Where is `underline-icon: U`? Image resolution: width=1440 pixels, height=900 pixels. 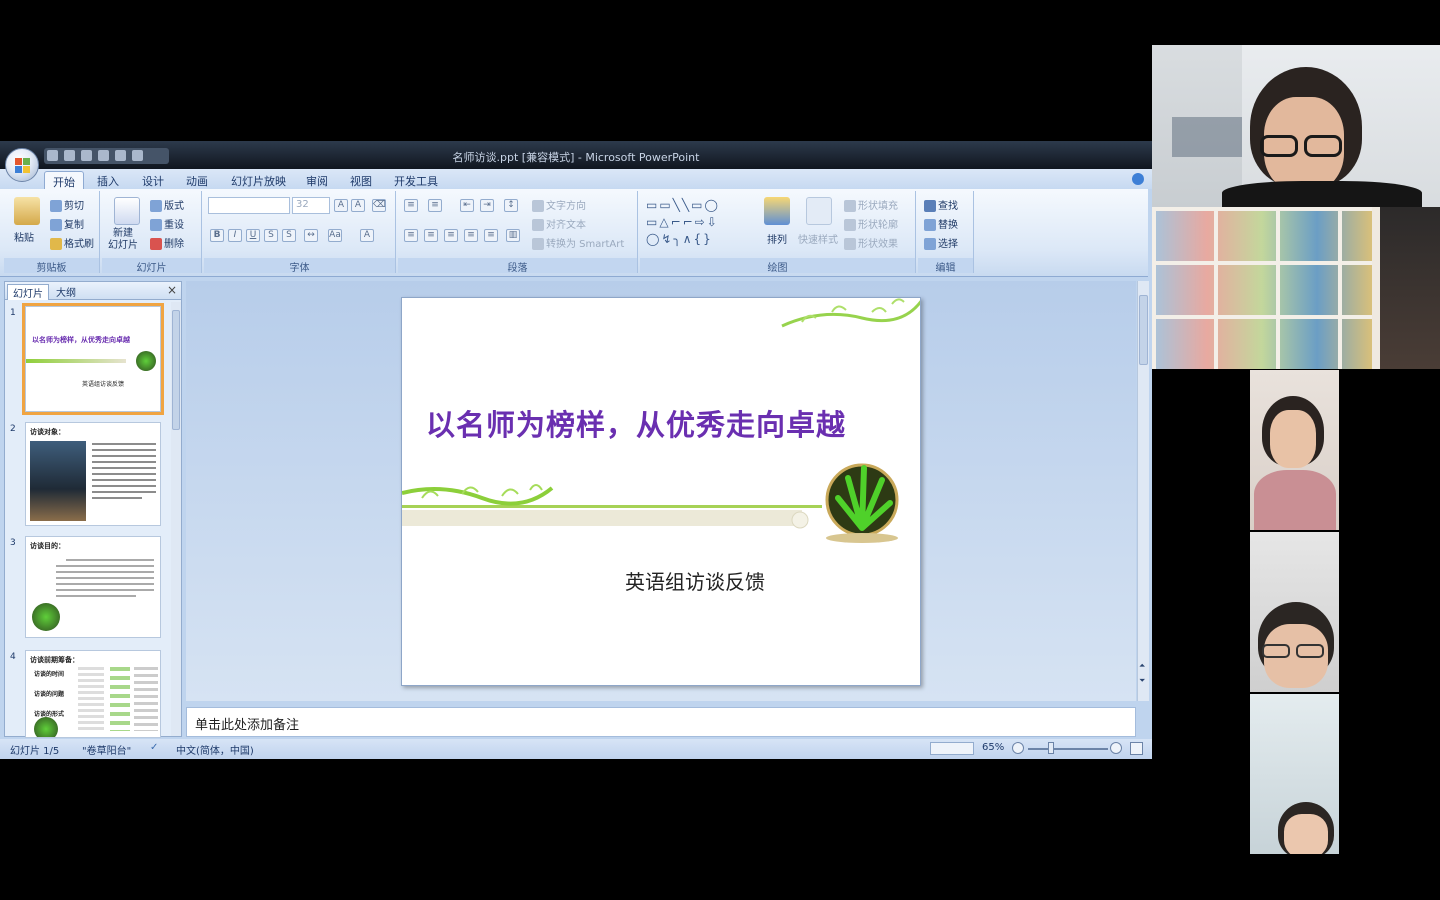
underline-icon: U is located at coordinates (253, 235).